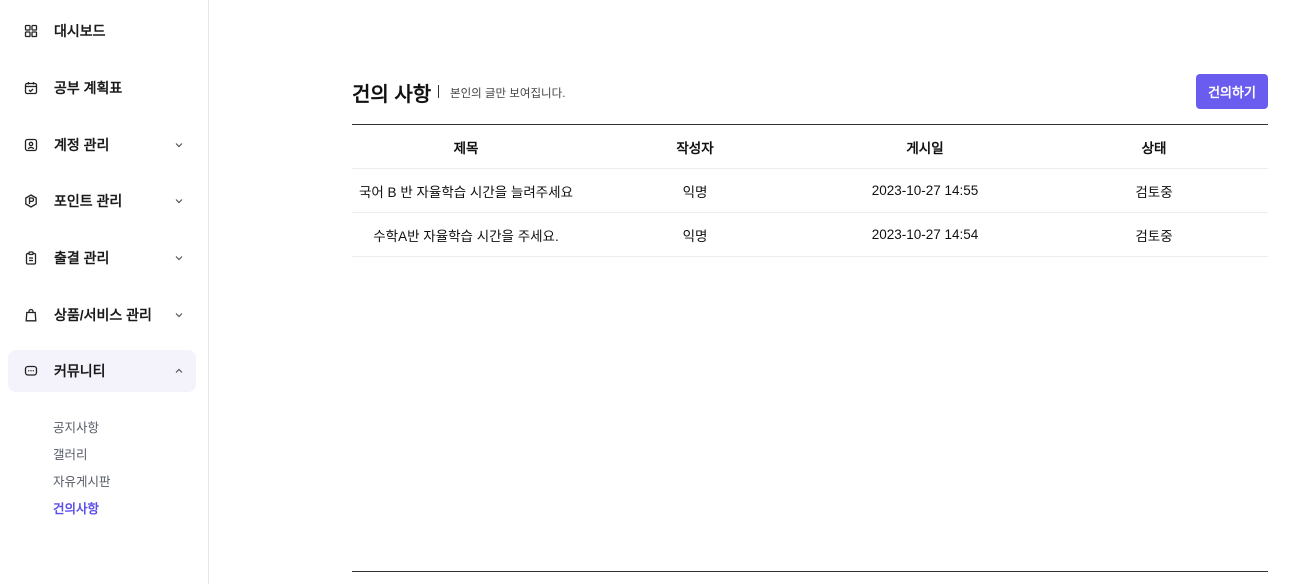 The image size is (1294, 584). Describe the element at coordinates (925, 190) in the screenshot. I see `row-date: 2023-10-27 14:55` at that location.